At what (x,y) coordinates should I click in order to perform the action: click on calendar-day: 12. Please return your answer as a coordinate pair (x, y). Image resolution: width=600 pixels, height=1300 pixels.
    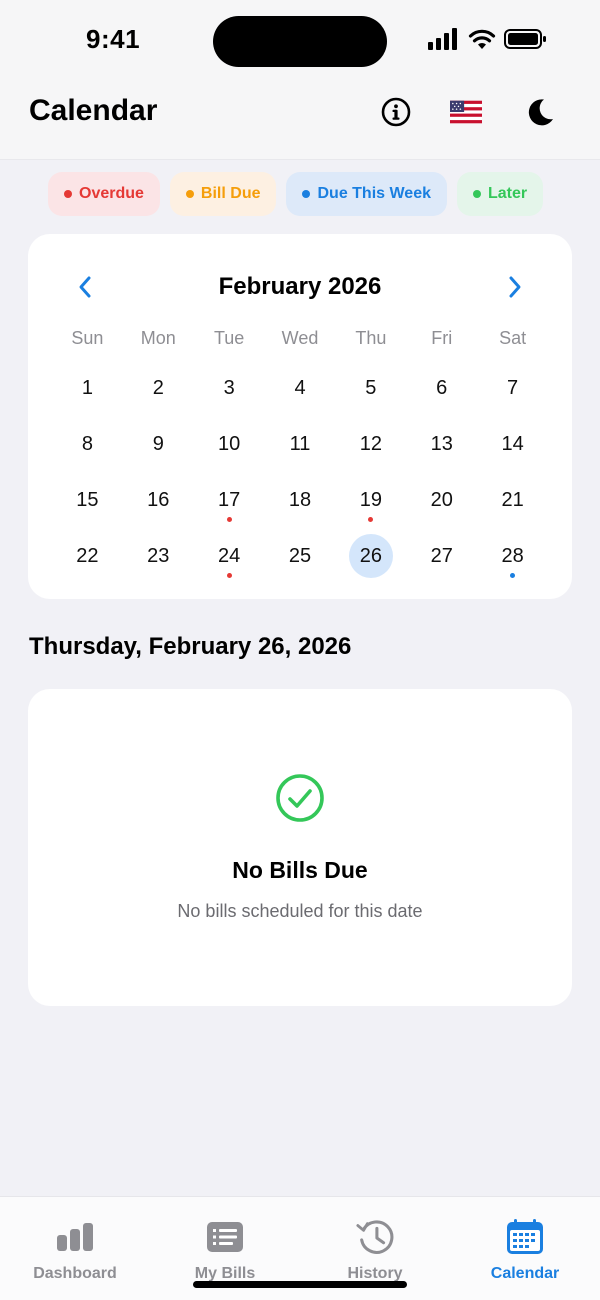
    Looking at the image, I should click on (370, 444).